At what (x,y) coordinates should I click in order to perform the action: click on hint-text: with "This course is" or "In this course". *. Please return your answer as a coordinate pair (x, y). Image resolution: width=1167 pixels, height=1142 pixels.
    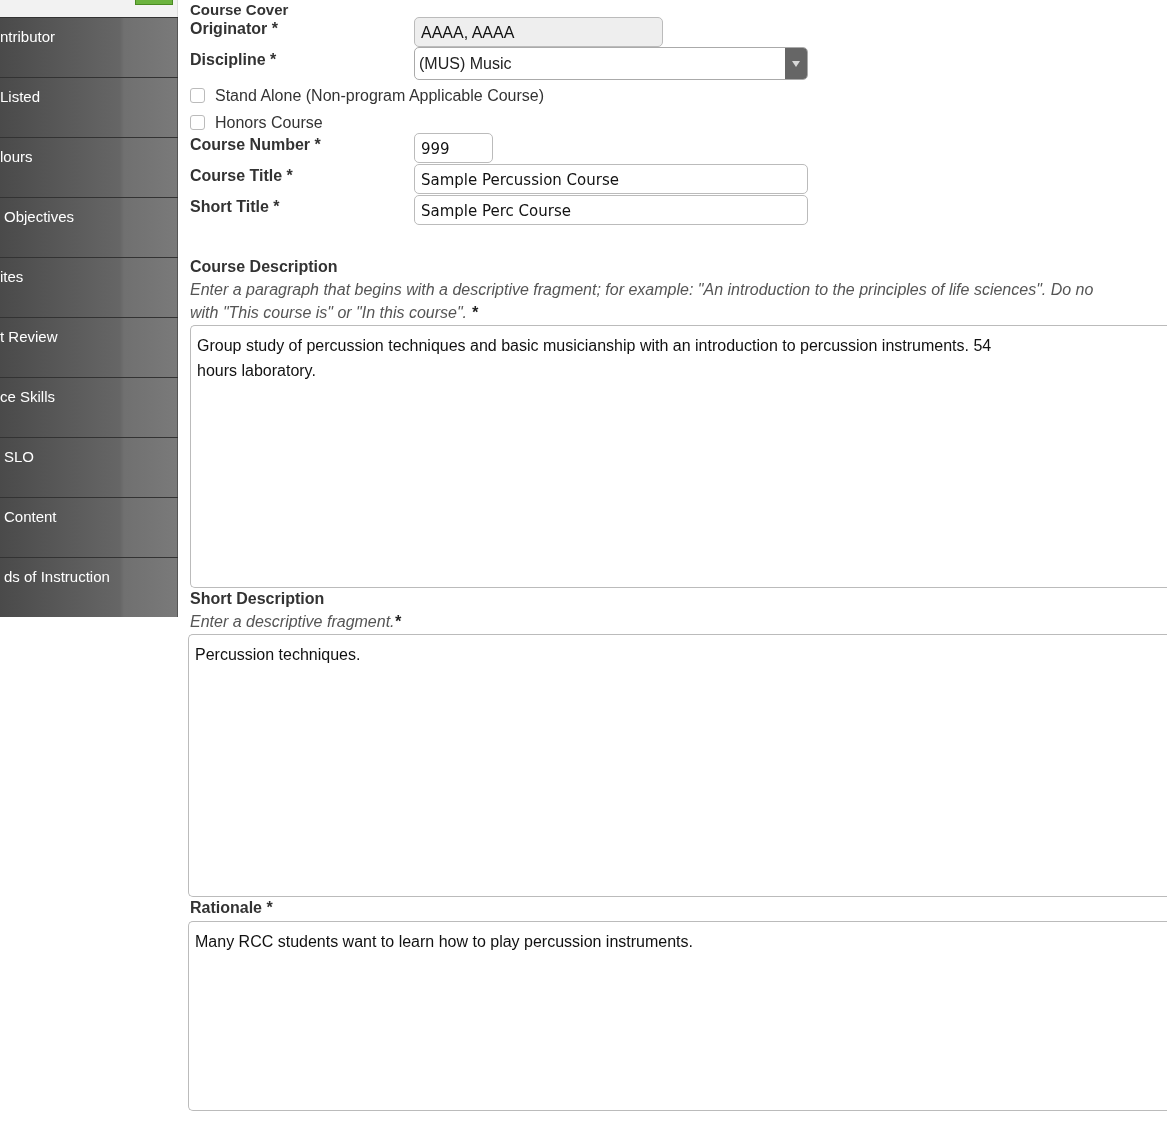
    Looking at the image, I should click on (335, 313).